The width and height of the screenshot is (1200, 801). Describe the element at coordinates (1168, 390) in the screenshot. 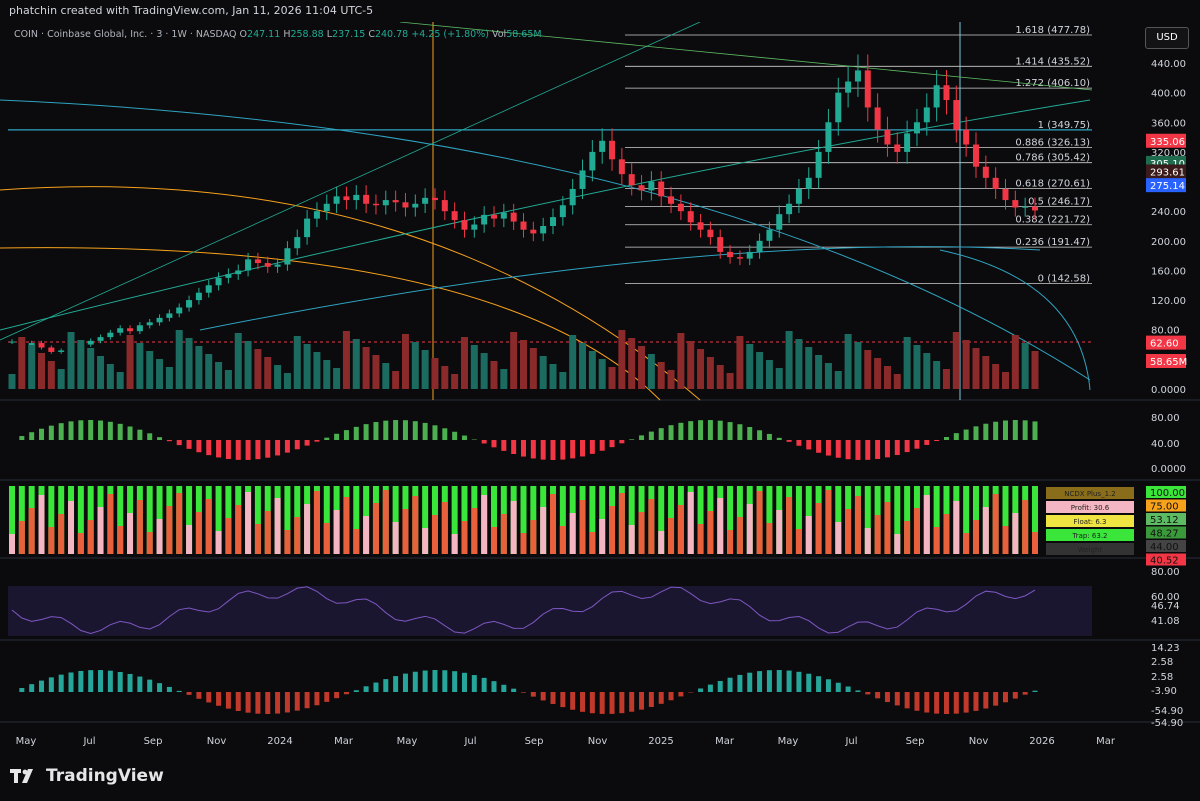

I see `price-tick: 0.0000` at that location.